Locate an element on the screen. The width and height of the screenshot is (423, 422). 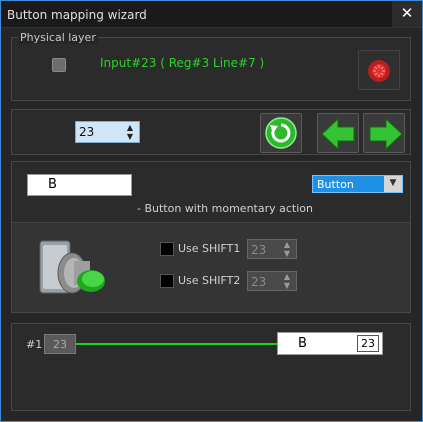
status-led-button is located at coordinates (379, 70).